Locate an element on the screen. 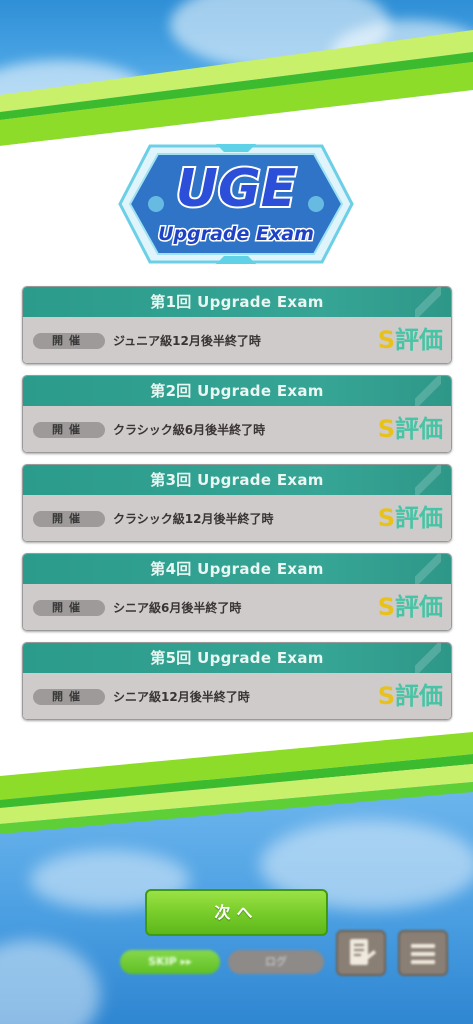 This screenshot has height=1024, width=473. skip-button: SKIP ▸▸ is located at coordinates (170, 962).